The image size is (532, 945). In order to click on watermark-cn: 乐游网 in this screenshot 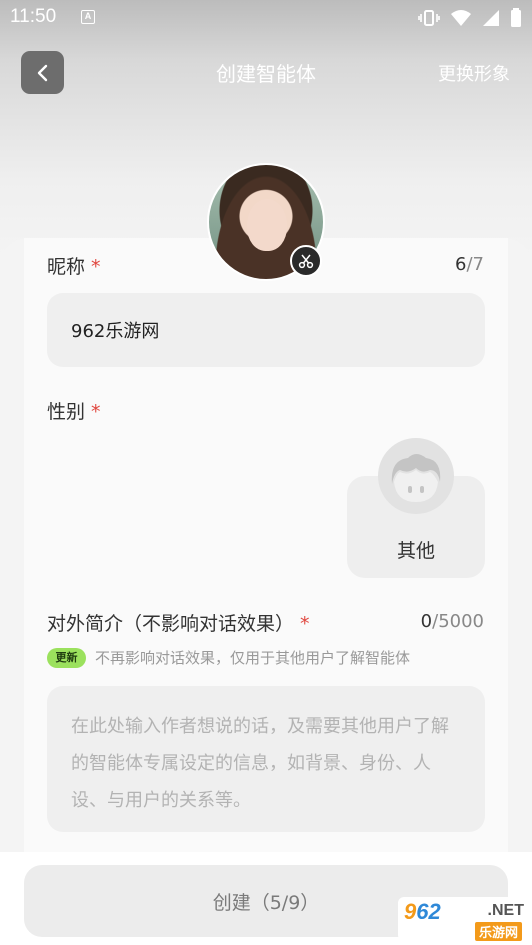, I will do `click(498, 931)`.